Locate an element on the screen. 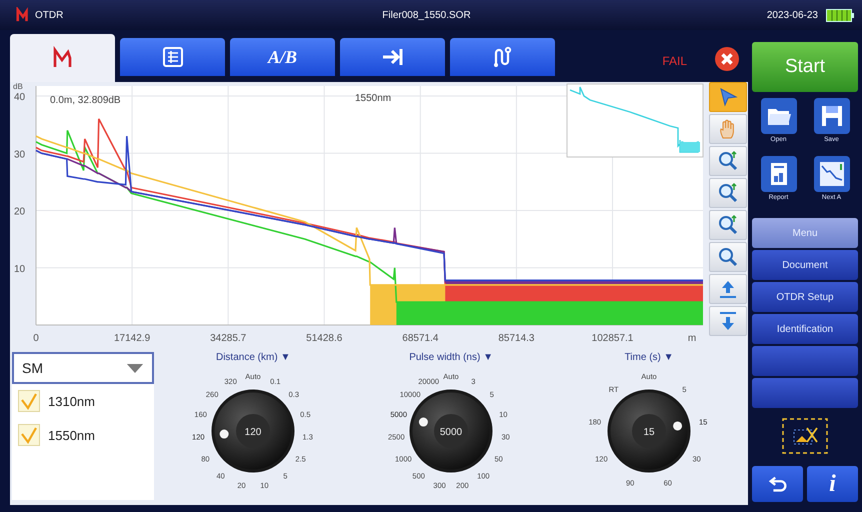  dial-title: Pulse width (ns) ▼ is located at coordinates (451, 357).